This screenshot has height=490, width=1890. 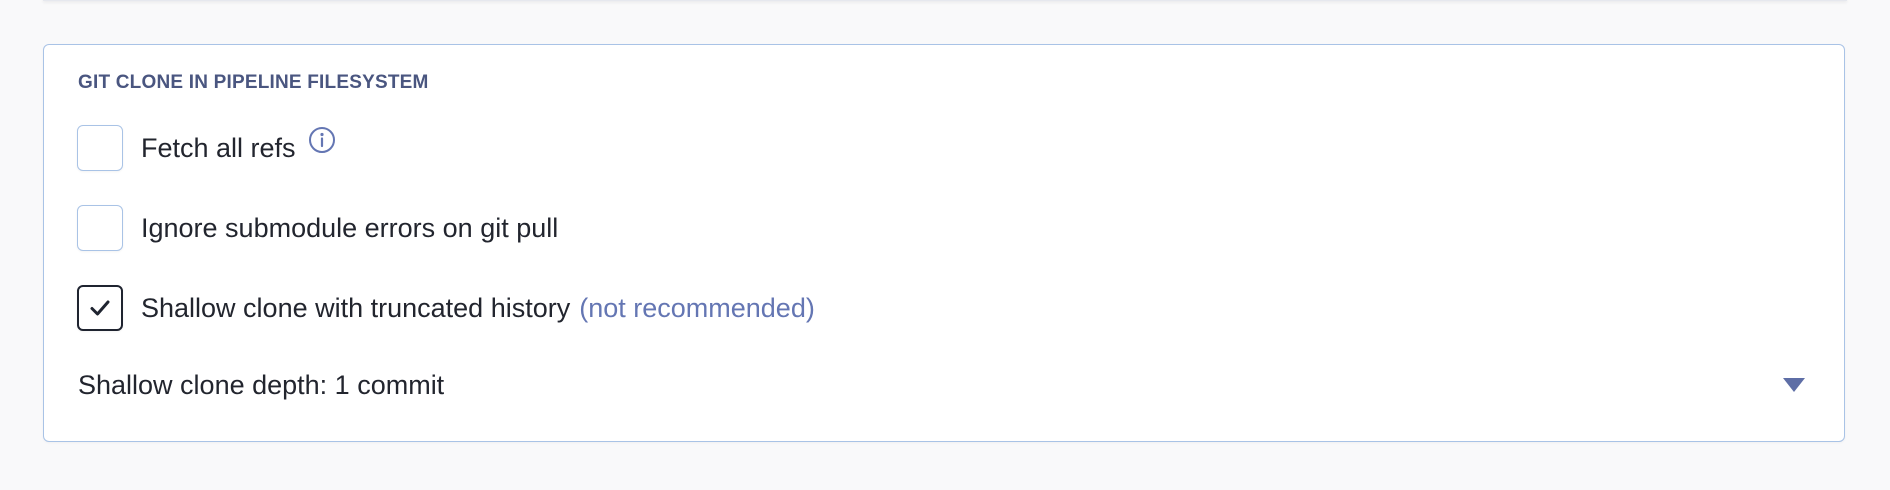 I want to click on checkmark-icon, so click(x=100, y=308).